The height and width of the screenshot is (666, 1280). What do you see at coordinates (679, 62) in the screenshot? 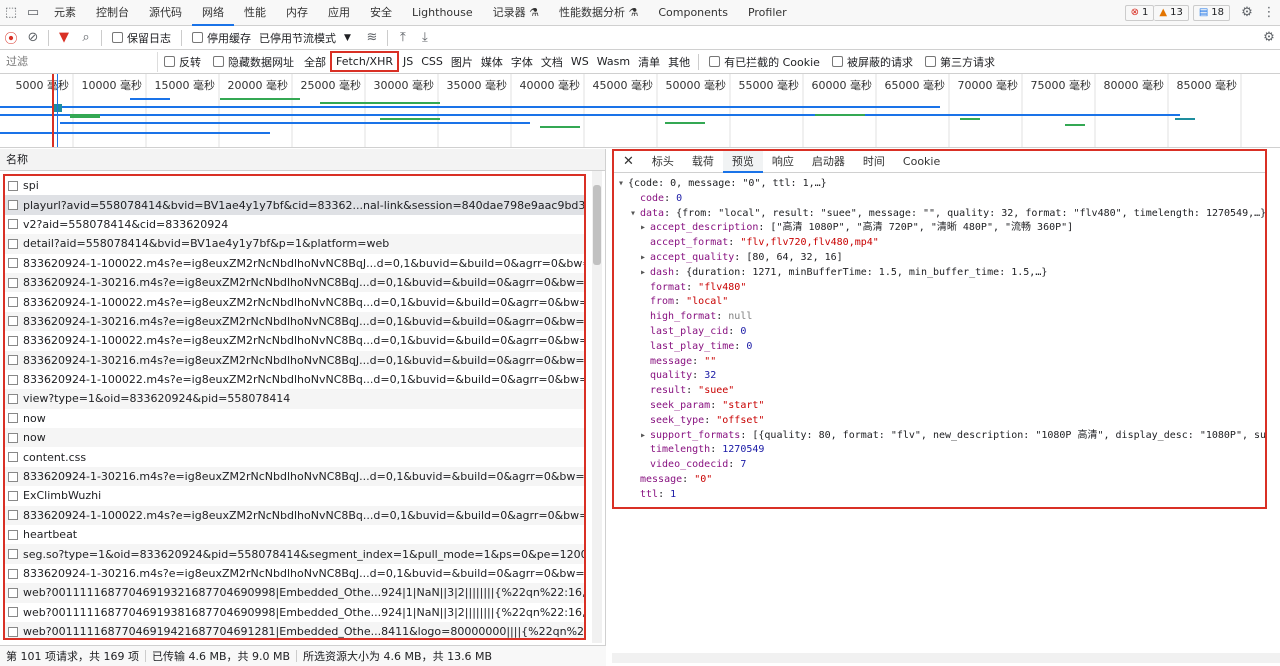
I see `type-filter-11: 其他` at bounding box center [679, 62].